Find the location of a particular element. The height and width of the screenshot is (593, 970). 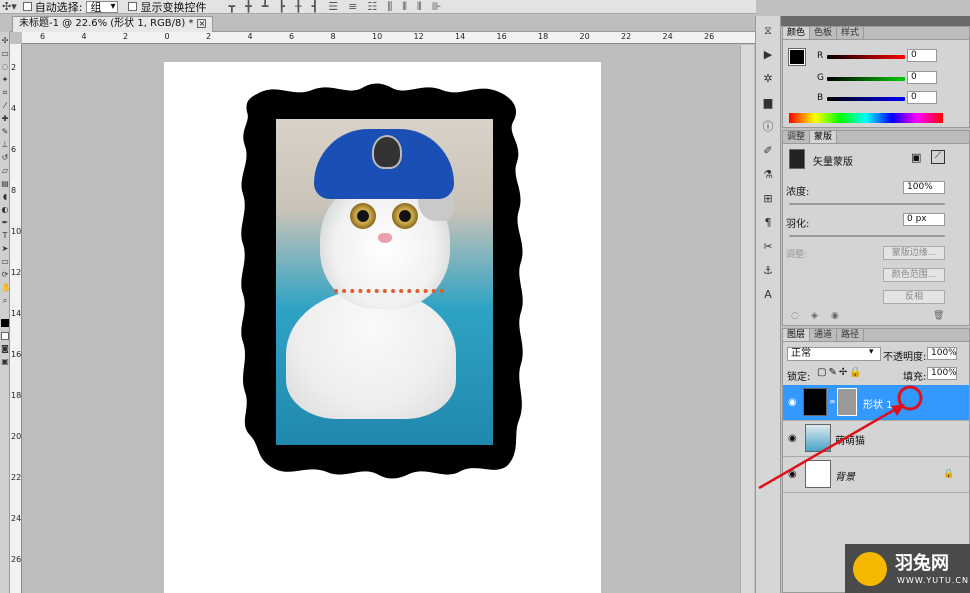

tab-adjustments: 调整 is located at coordinates (797, 137).